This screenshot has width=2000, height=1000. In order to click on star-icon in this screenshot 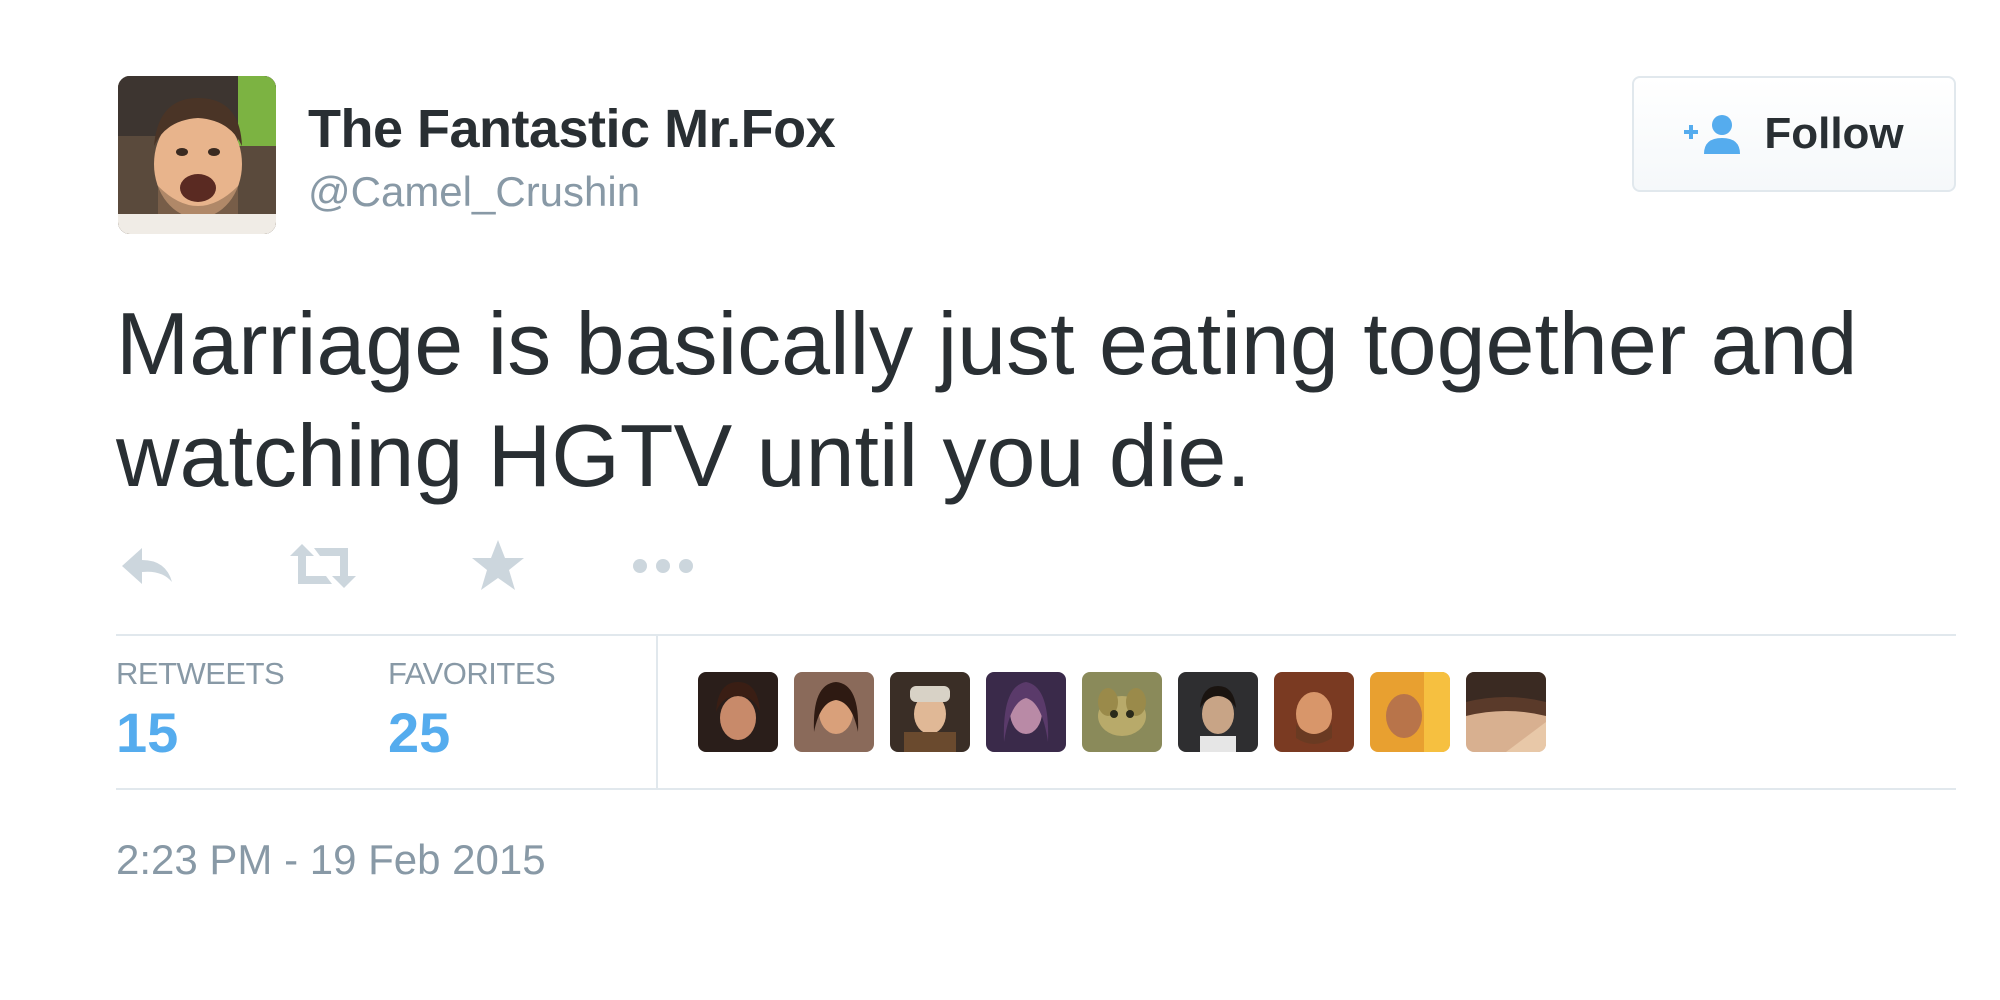, I will do `click(498, 565)`.